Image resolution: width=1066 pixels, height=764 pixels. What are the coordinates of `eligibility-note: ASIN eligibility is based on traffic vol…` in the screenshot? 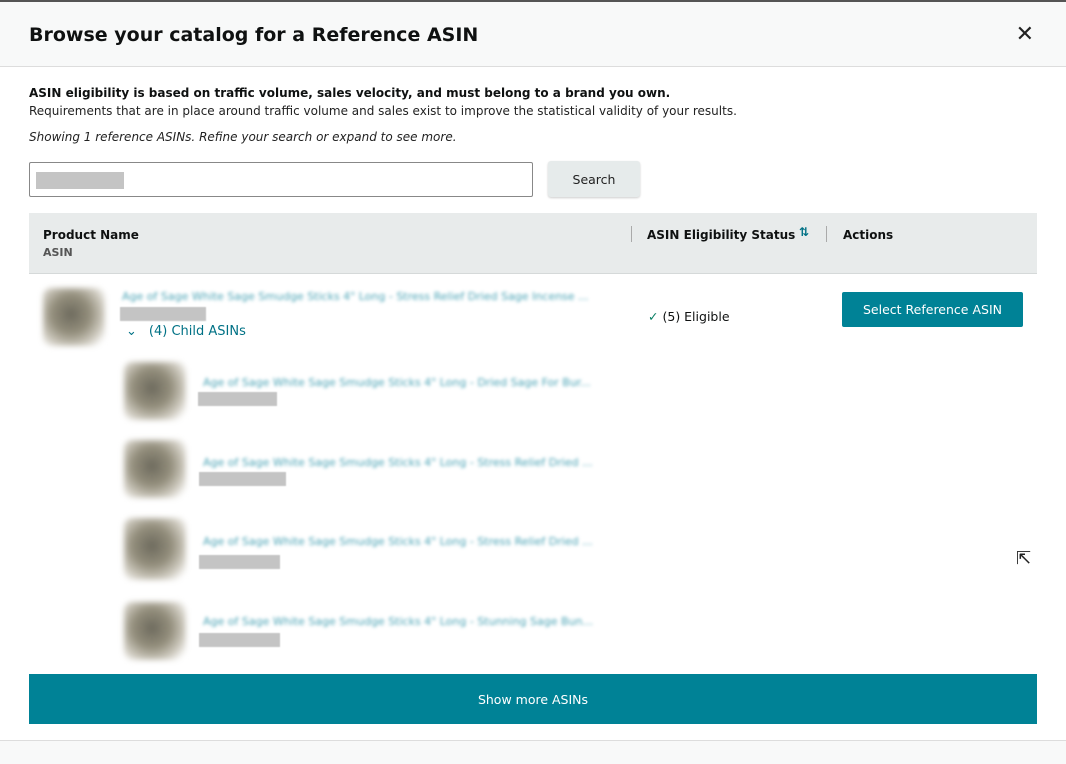 It's located at (350, 93).